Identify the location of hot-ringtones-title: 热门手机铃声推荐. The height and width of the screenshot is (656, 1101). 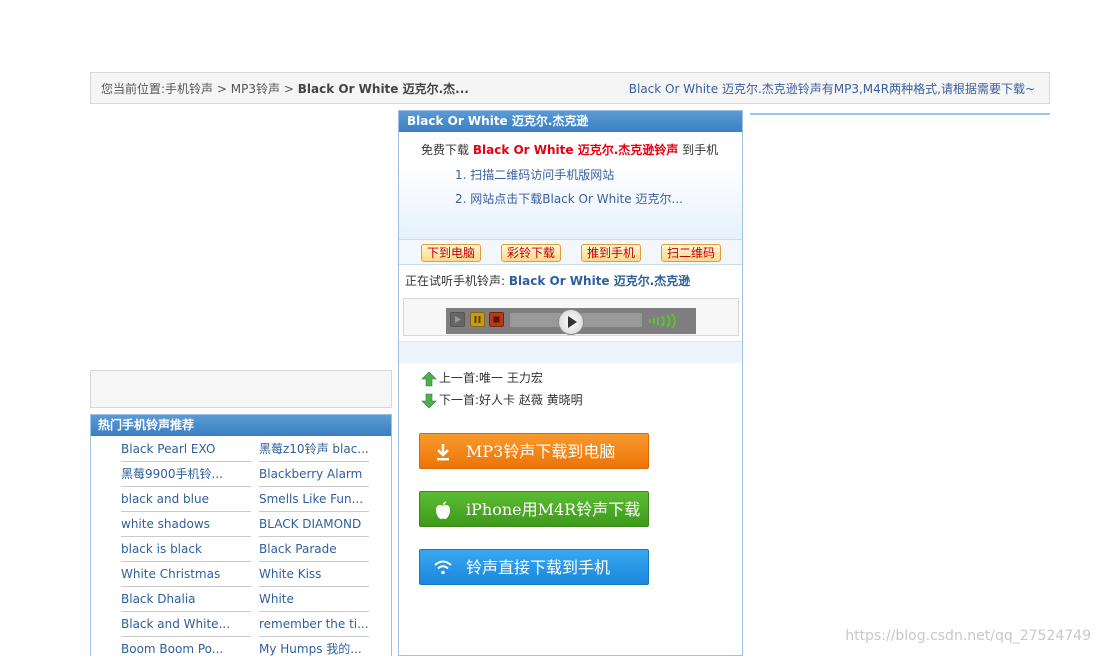
(241, 425).